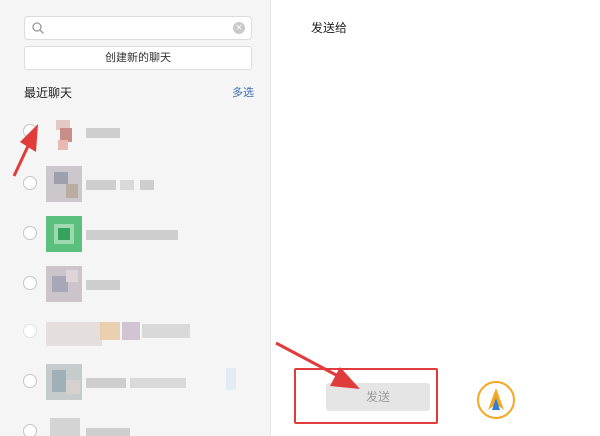 This screenshot has height=436, width=600. I want to click on watermark-subtitle: DAI LIAN TONG, so click(558, 409).